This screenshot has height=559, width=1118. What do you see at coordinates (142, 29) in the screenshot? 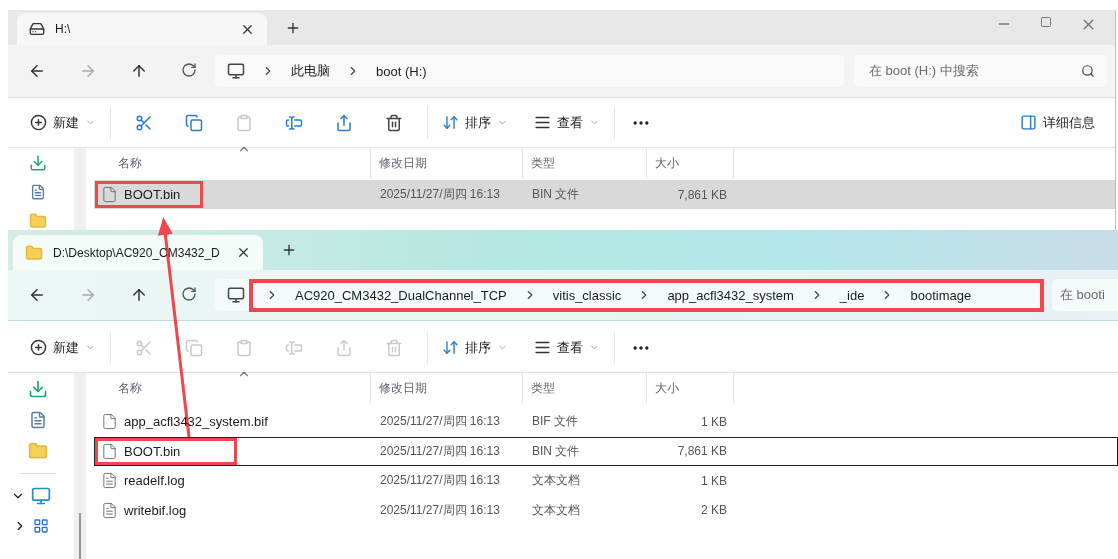
I see `window-tab: H:\` at bounding box center [142, 29].